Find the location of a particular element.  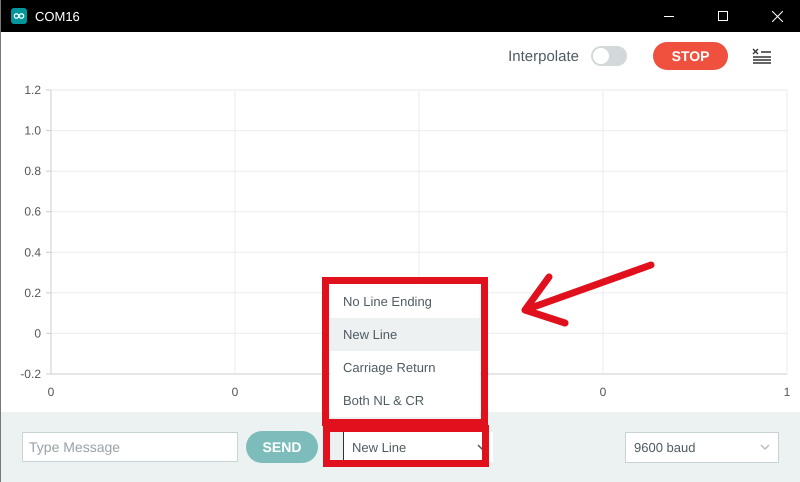

y-tick-label: 0.6 is located at coordinates (32, 211).